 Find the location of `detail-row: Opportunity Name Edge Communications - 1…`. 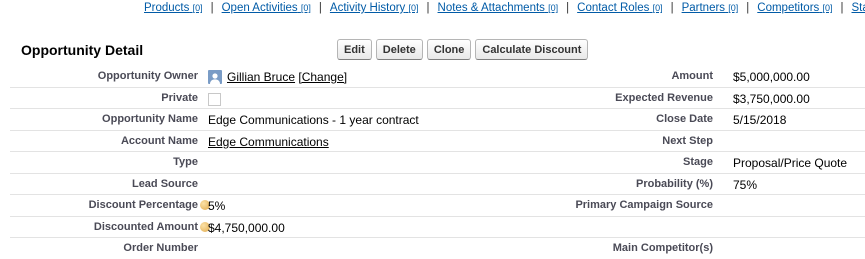

detail-row: Opportunity Name Edge Communications - 1… is located at coordinates (437, 120).